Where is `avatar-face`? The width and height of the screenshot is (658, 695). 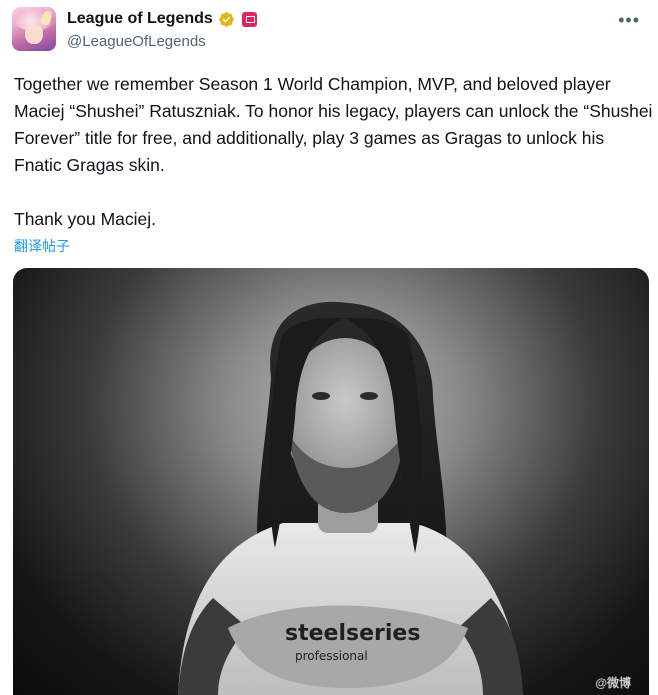
avatar-face is located at coordinates (34, 34).